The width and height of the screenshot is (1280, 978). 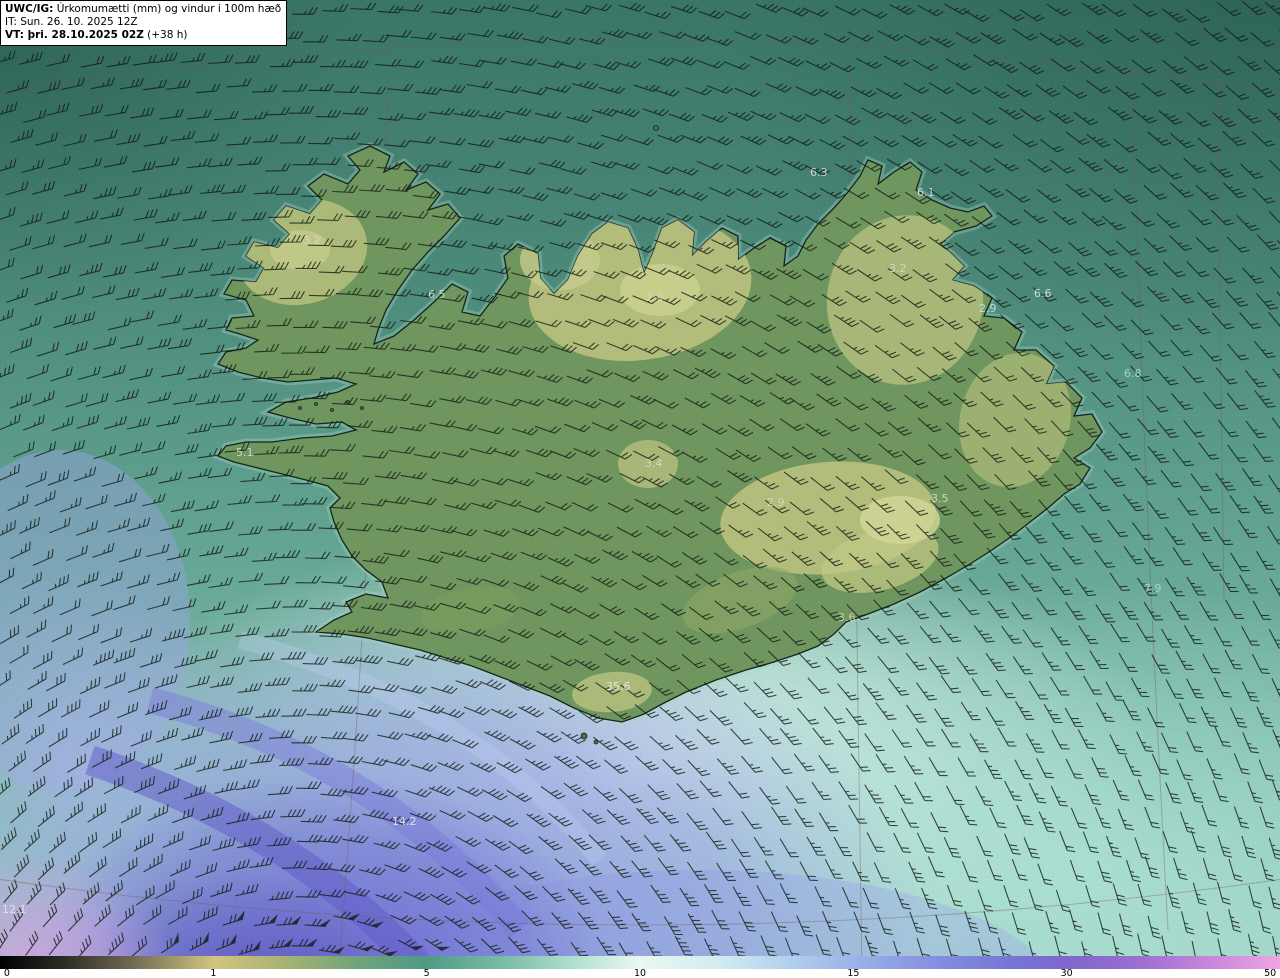 What do you see at coordinates (404, 821) in the screenshot?
I see `precip-value-label: 14.2` at bounding box center [404, 821].